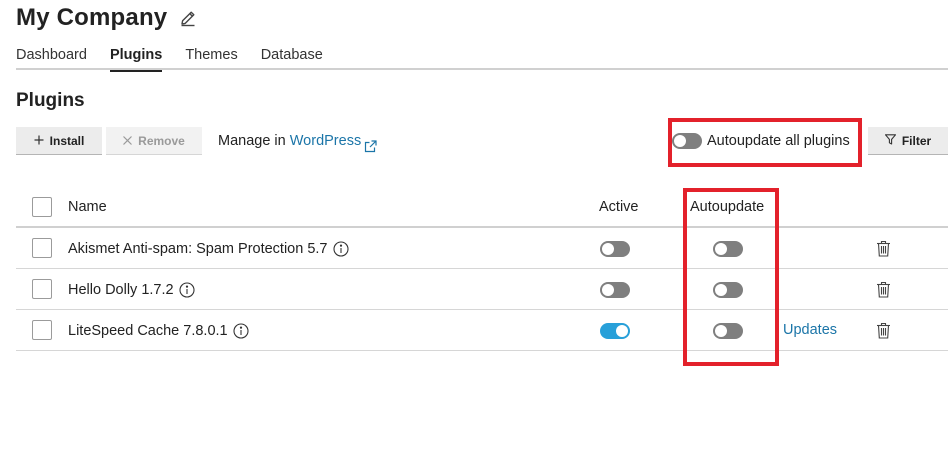 This screenshot has width=948, height=452. What do you see at coordinates (198, 248) in the screenshot?
I see `plugin-name: Akismet Anti-spam: Spam Protection 5.7` at bounding box center [198, 248].